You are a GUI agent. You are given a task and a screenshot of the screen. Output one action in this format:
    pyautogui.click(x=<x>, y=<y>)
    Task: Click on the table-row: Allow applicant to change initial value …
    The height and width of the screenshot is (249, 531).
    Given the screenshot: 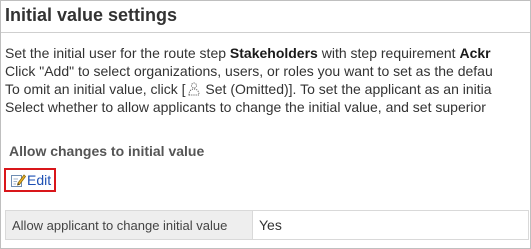 What is the action you would take?
    pyautogui.click(x=267, y=225)
    